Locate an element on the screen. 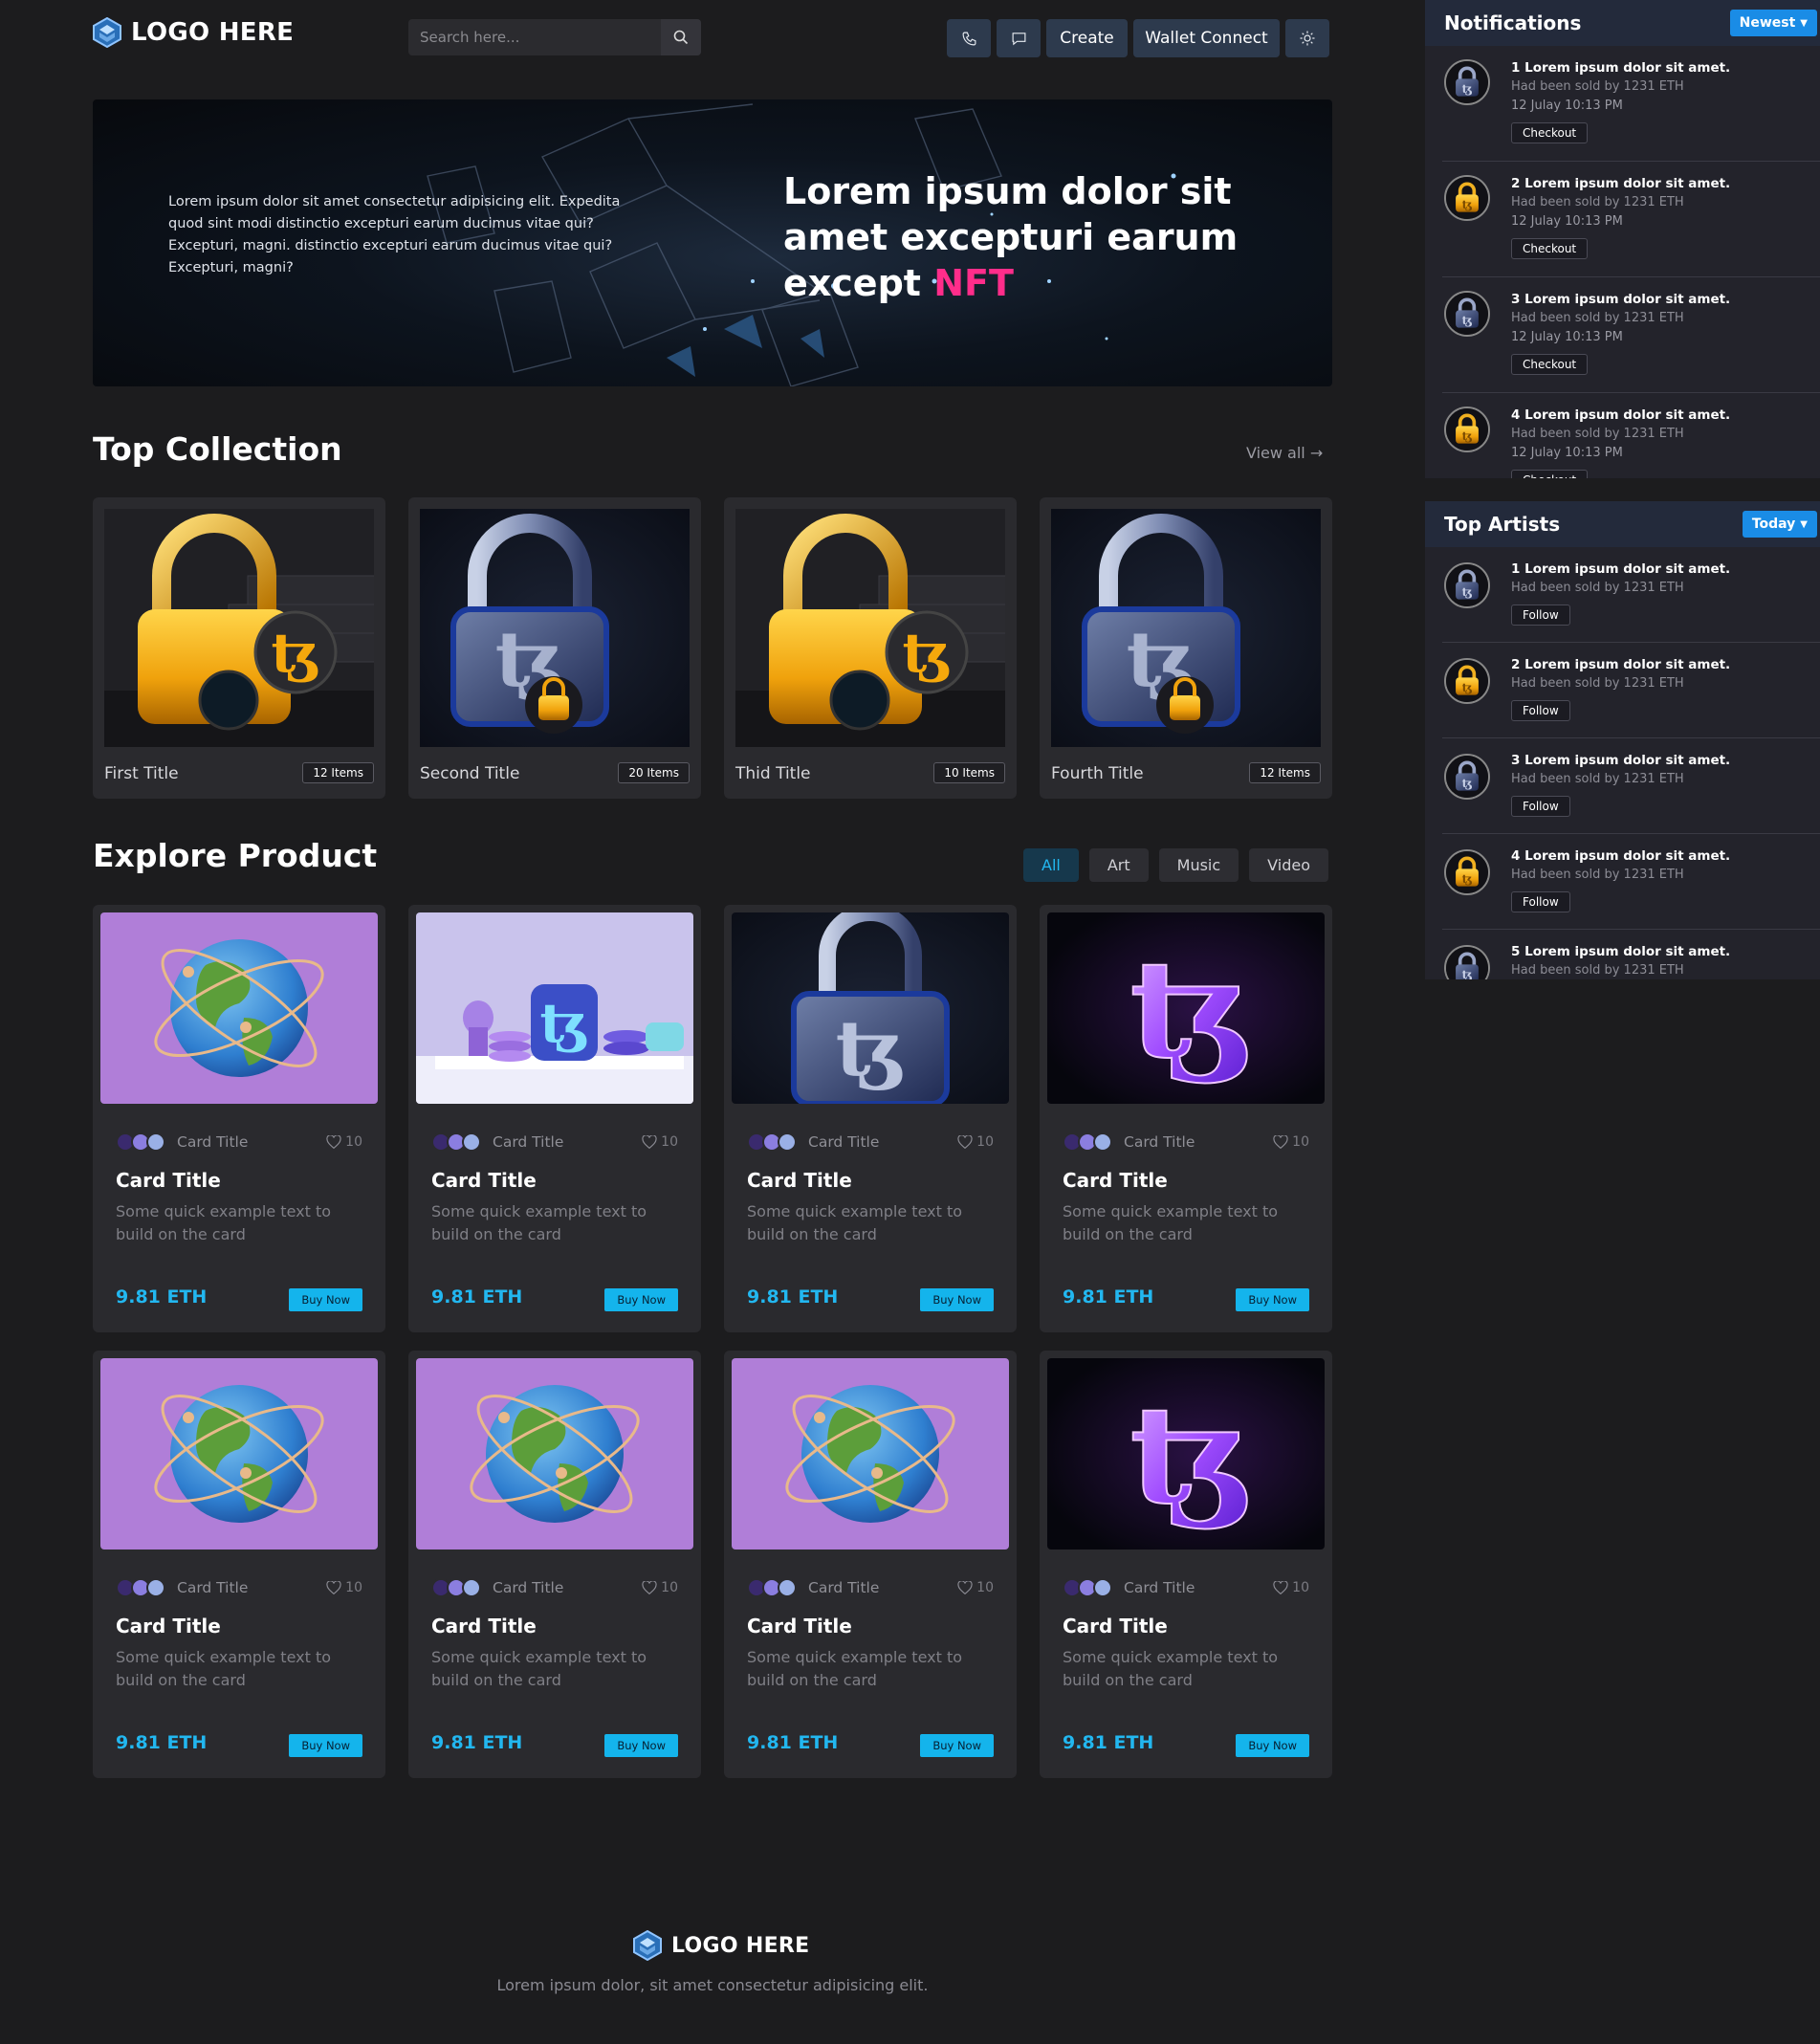 The image size is (1820, 2044). search-input is located at coordinates (534, 37).